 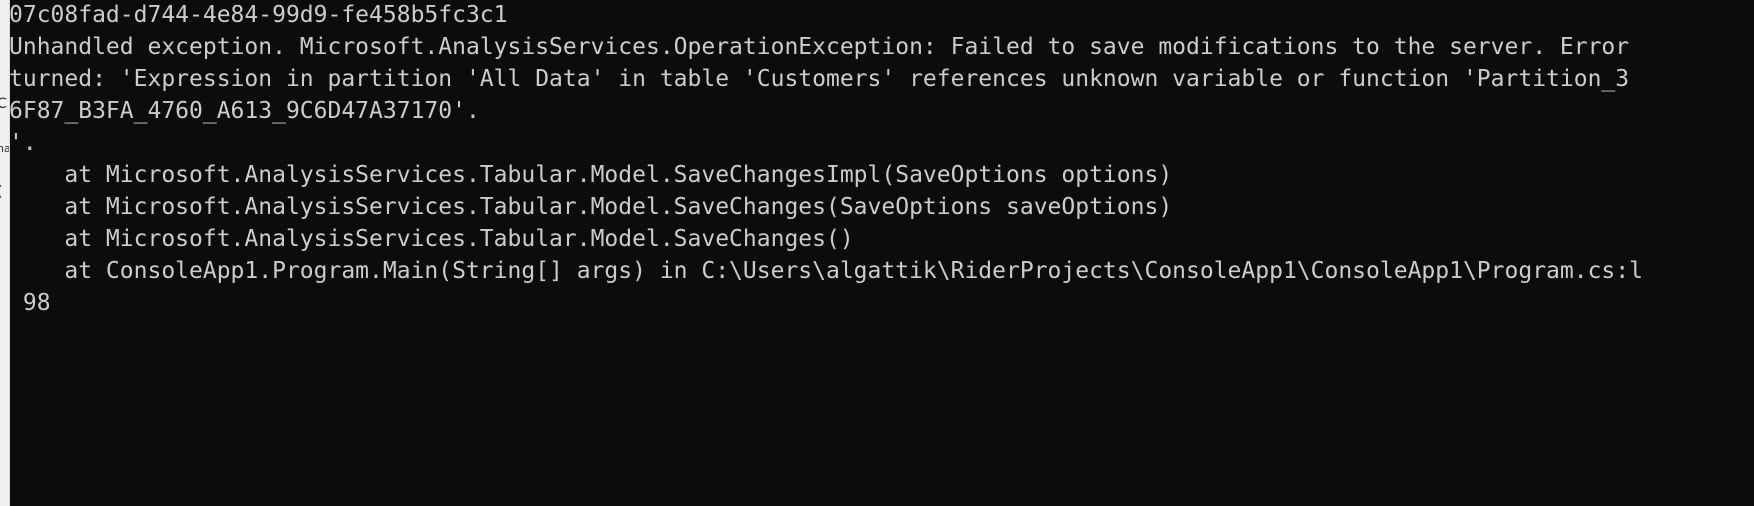 What do you see at coordinates (3, 104) in the screenshot?
I see `partial-glyph: C` at bounding box center [3, 104].